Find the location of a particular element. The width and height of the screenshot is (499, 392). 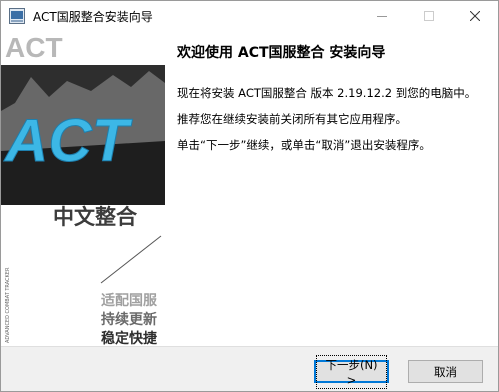

minimize-button is located at coordinates (382, 16).